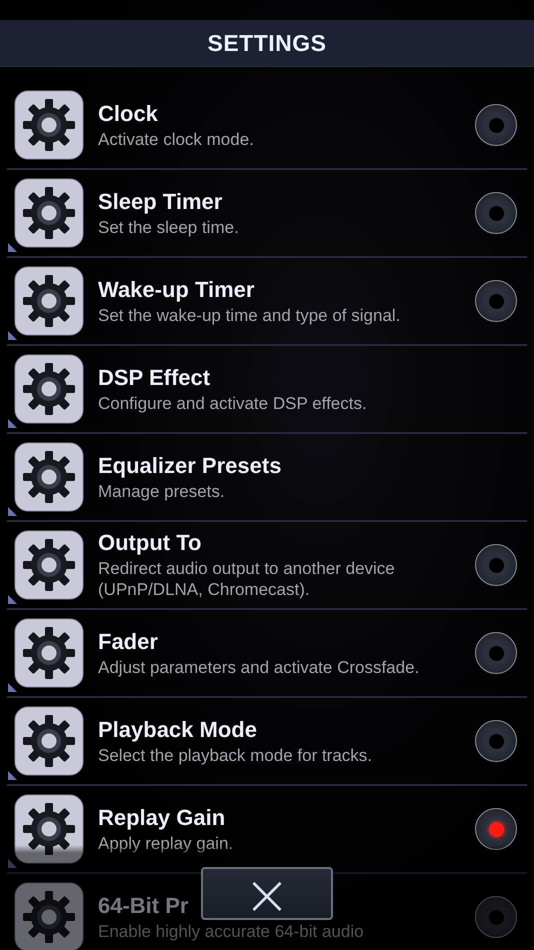 The image size is (534, 950). Describe the element at coordinates (247, 579) in the screenshot. I see `setting-description: Redirect audio output to another device (UPnP/DLNA, Chromecast).` at that location.